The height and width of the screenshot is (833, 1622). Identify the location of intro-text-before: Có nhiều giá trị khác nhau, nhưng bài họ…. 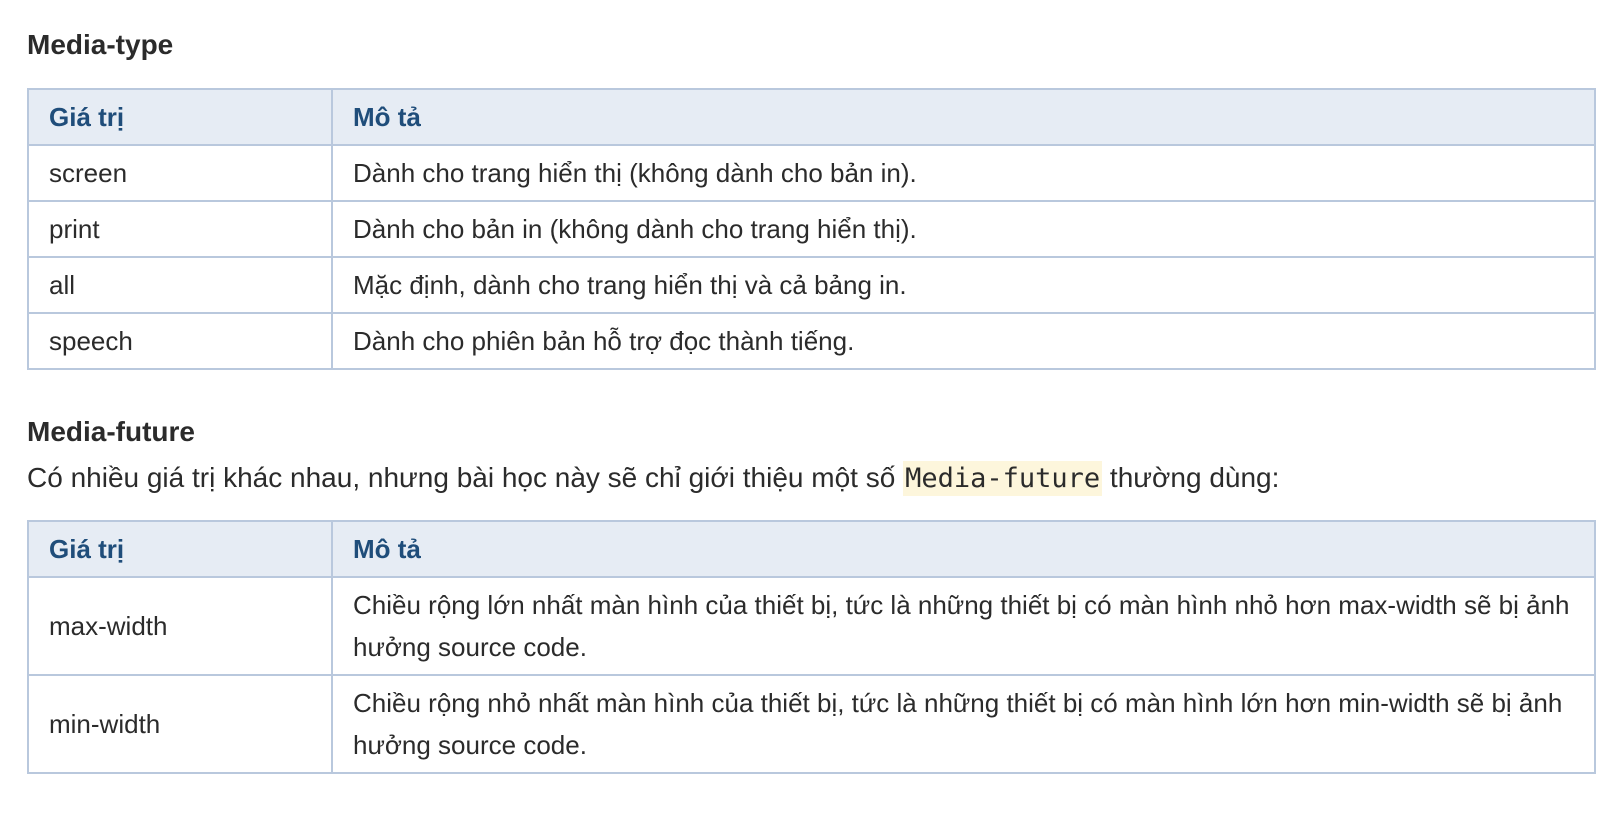
(465, 477).